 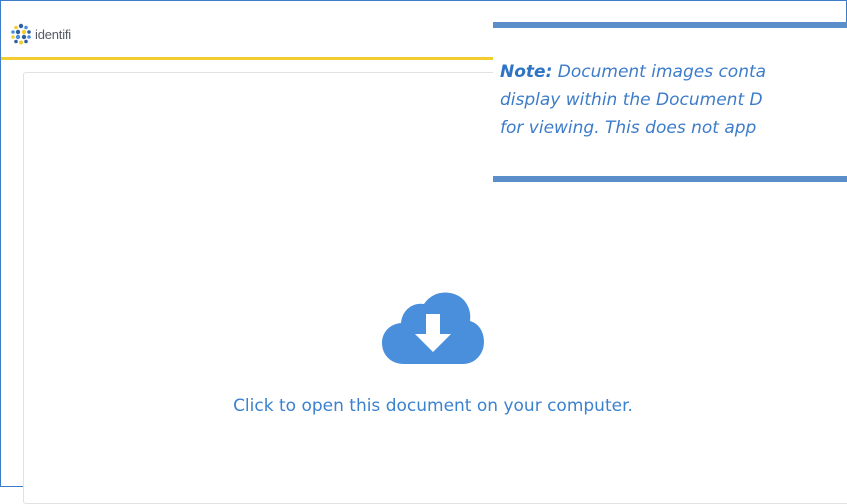 What do you see at coordinates (21, 34) in the screenshot?
I see `identifi-logo-icon` at bounding box center [21, 34].